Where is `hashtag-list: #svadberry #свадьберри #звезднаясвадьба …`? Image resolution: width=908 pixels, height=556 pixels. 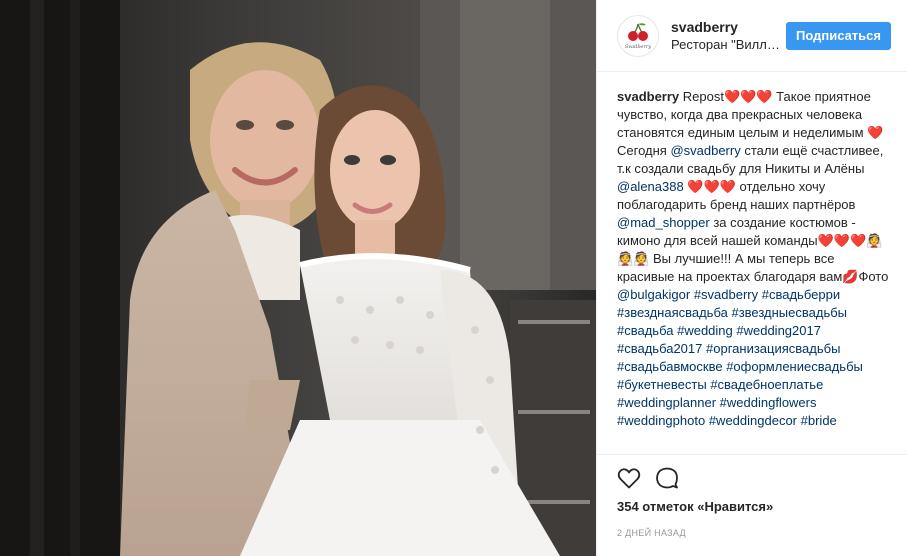
hashtag-list: #svadberry #свадьберри #звезднаясвадьба … is located at coordinates (740, 357).